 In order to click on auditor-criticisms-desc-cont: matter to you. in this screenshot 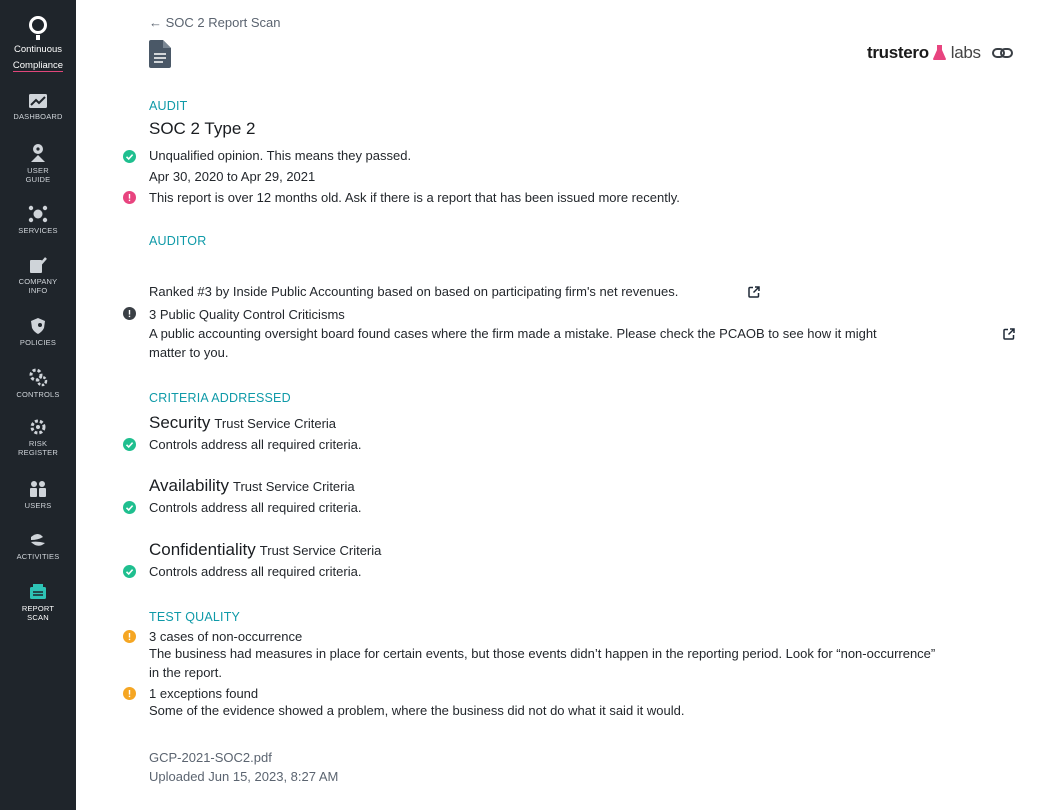, I will do `click(189, 352)`.